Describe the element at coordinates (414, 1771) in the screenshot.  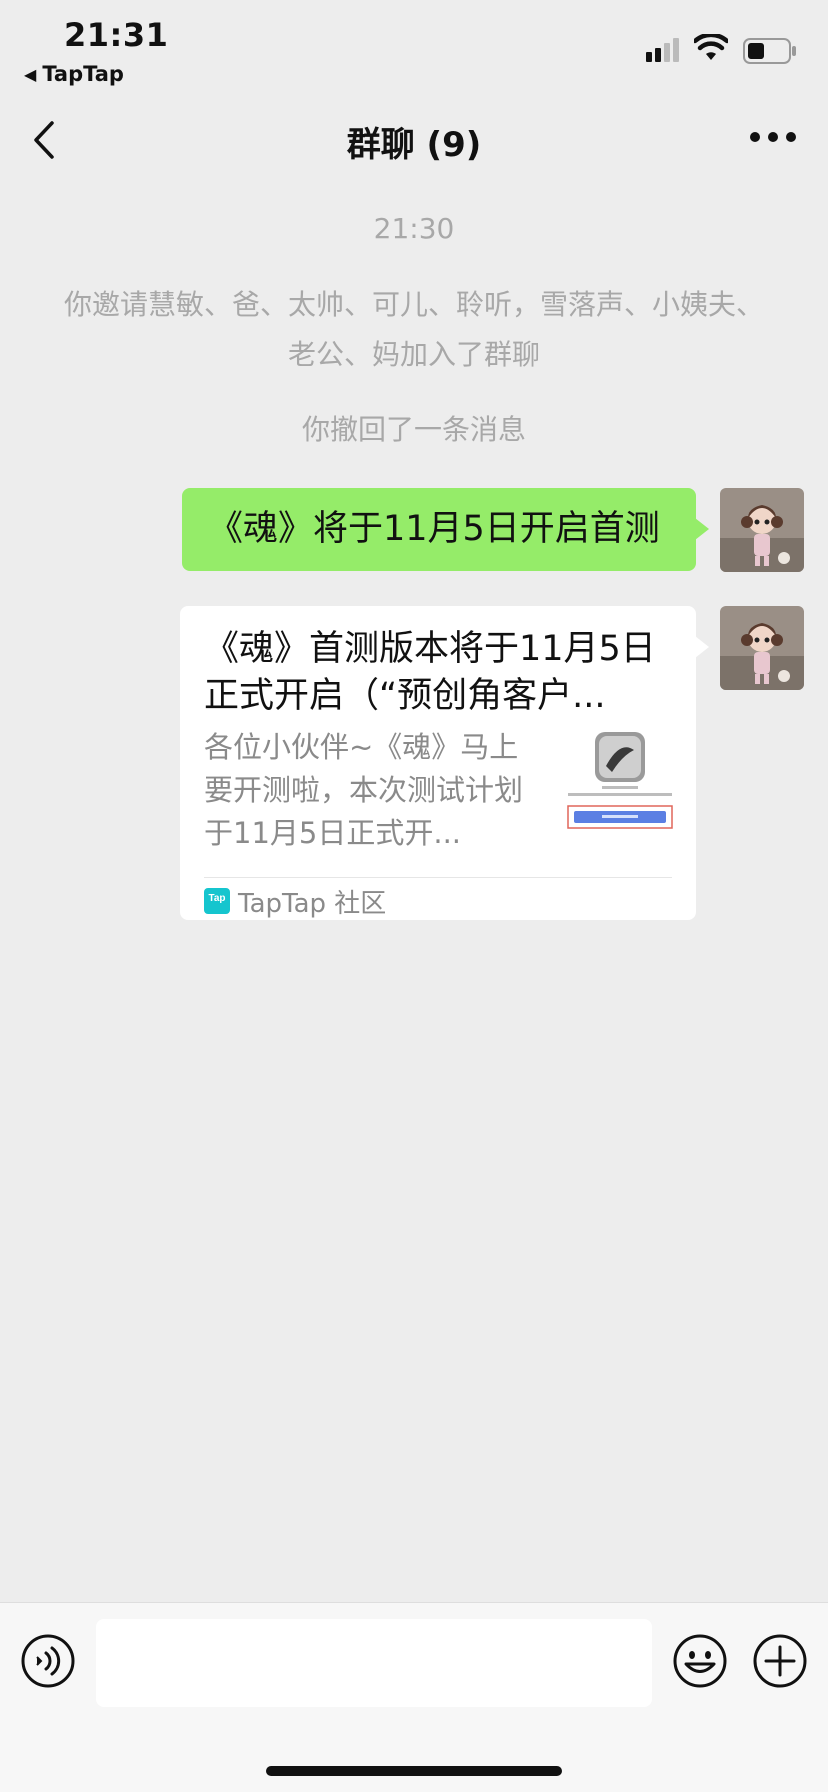
I see `home-indicator` at that location.